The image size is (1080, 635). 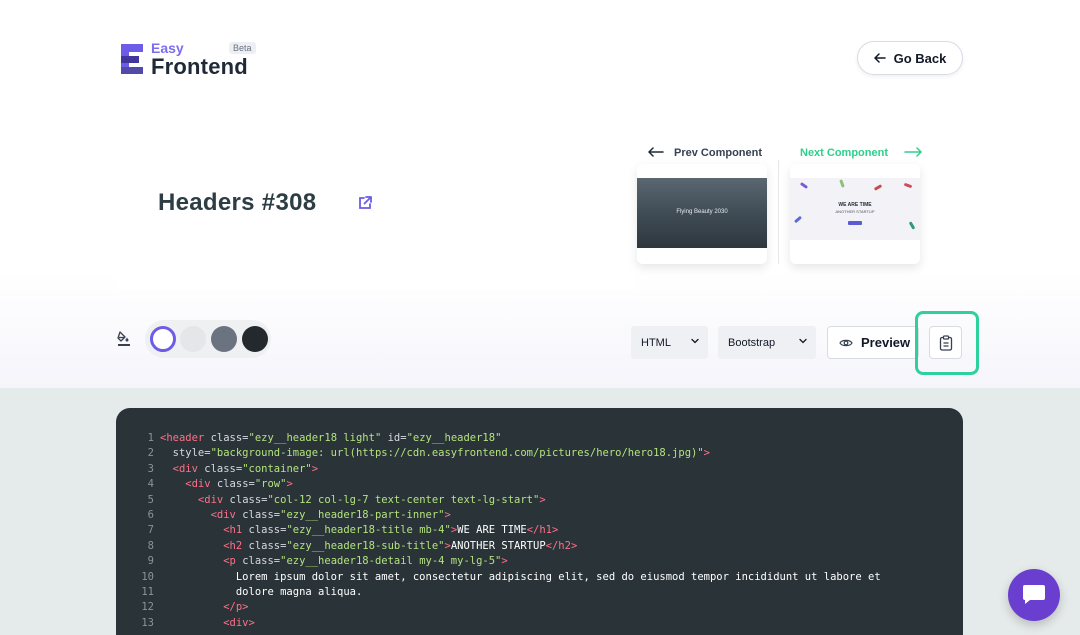 What do you see at coordinates (224, 339) in the screenshot?
I see `swatch-gray` at bounding box center [224, 339].